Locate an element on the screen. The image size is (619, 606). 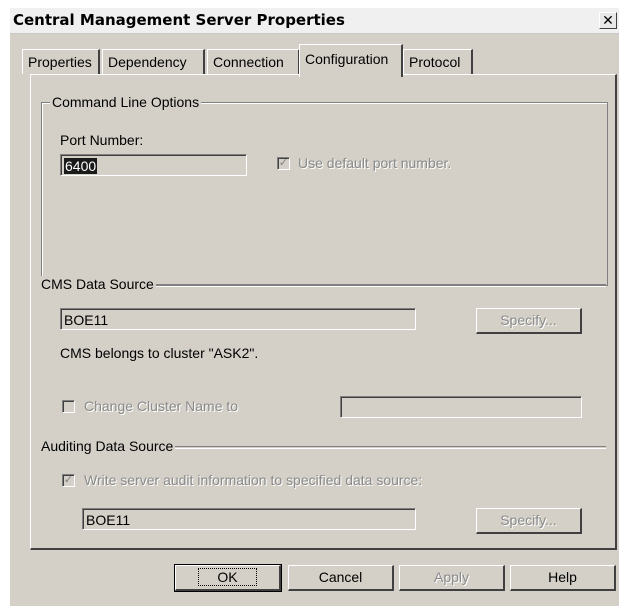
tab-connection: Connection is located at coordinates (253, 61).